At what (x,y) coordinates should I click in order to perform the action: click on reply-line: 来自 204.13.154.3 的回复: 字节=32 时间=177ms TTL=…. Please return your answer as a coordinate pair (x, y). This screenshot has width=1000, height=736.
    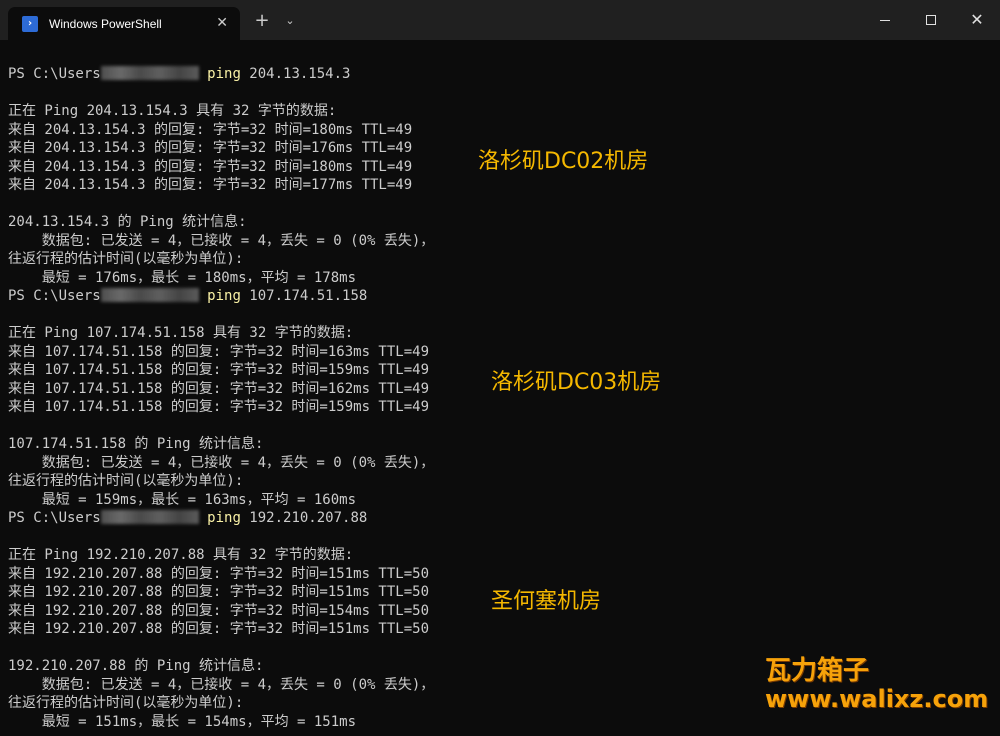
    Looking at the image, I should click on (210, 185).